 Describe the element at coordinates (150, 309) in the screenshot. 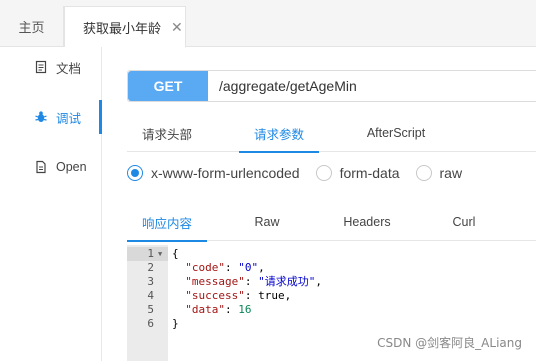

I see `line-number: 5` at that location.